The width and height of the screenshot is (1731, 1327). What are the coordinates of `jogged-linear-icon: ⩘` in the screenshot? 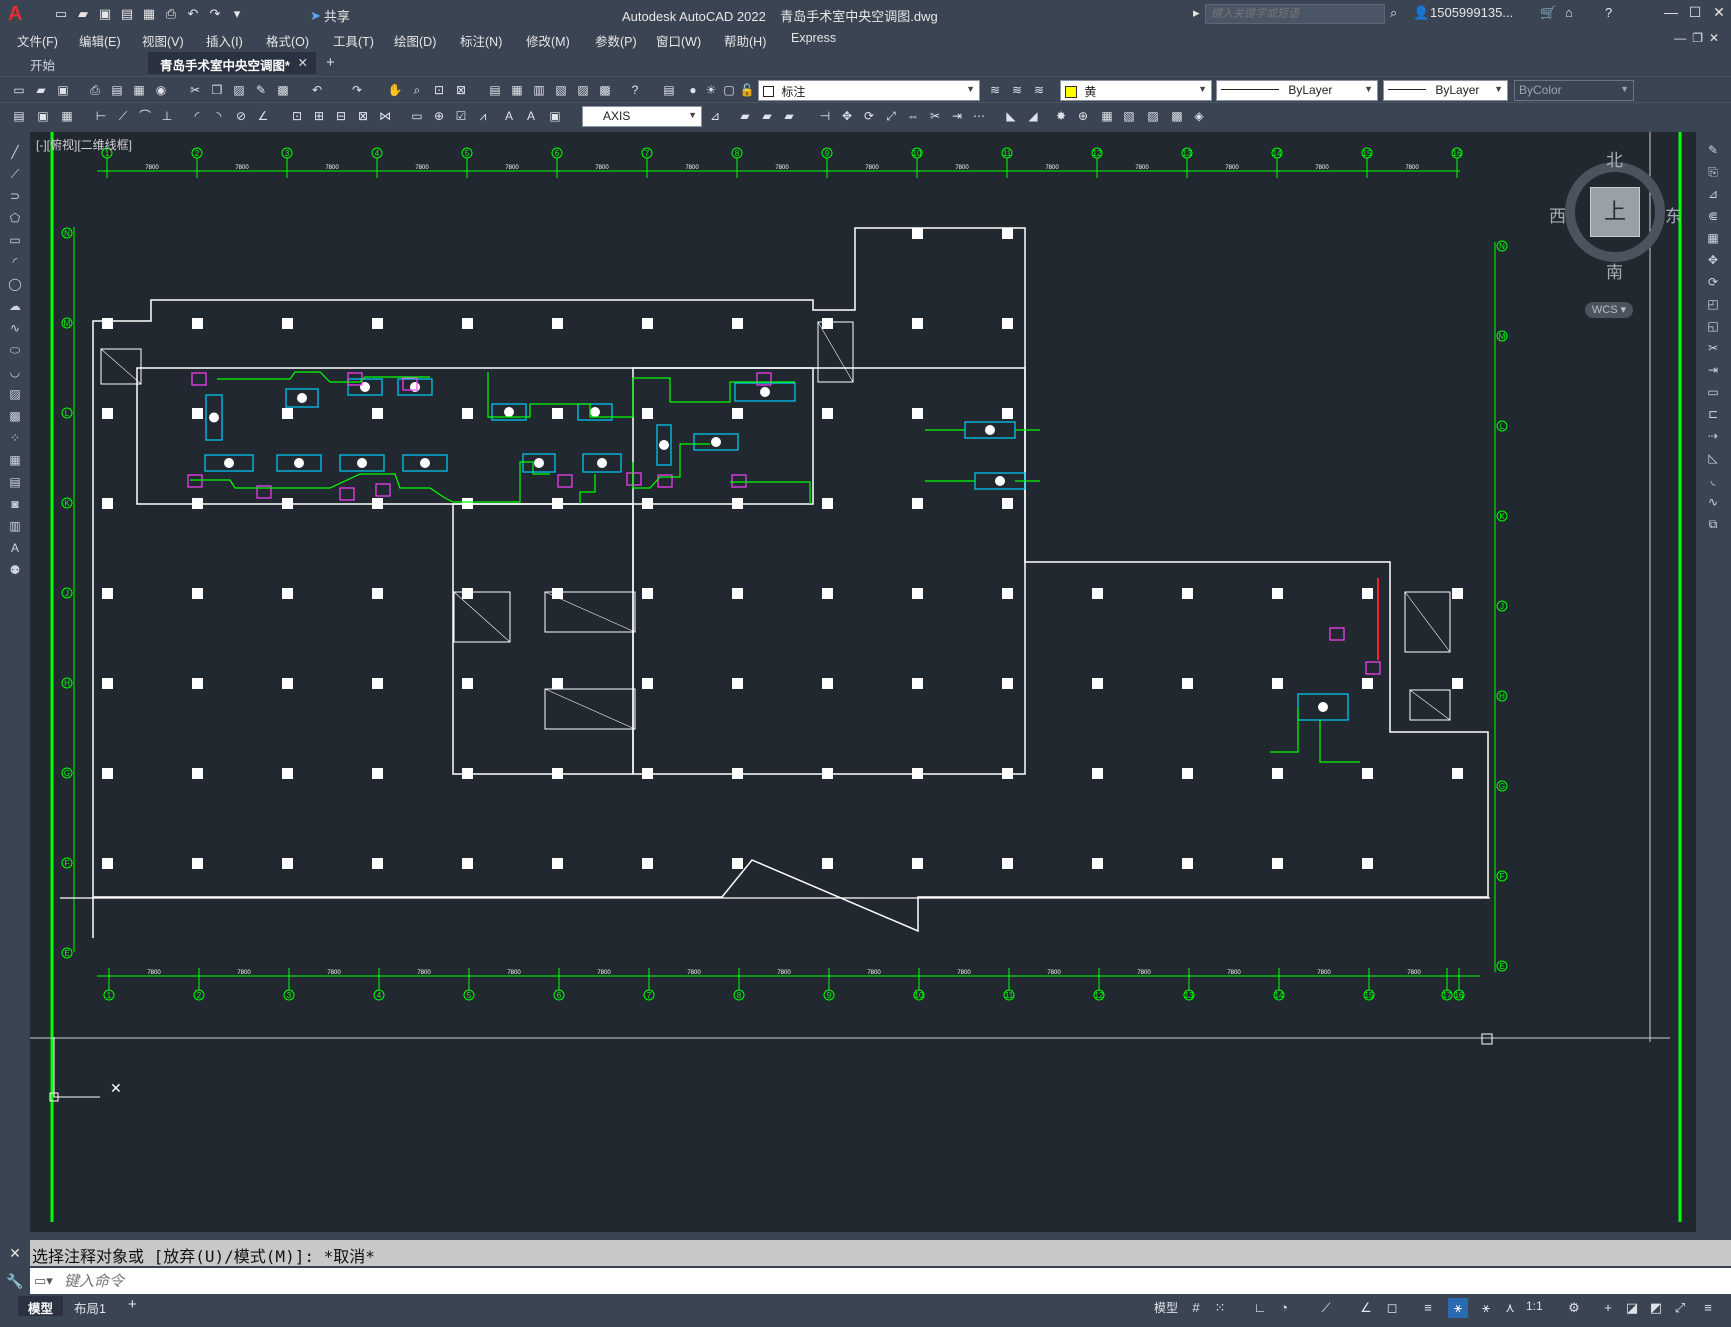 It's located at (483, 116).